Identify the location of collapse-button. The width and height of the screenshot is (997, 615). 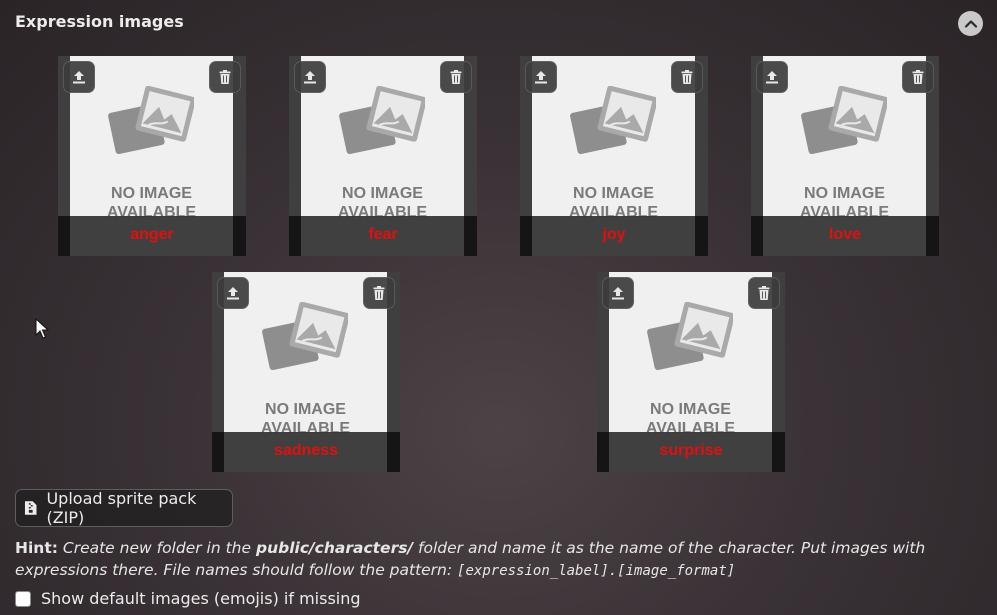
(970, 23).